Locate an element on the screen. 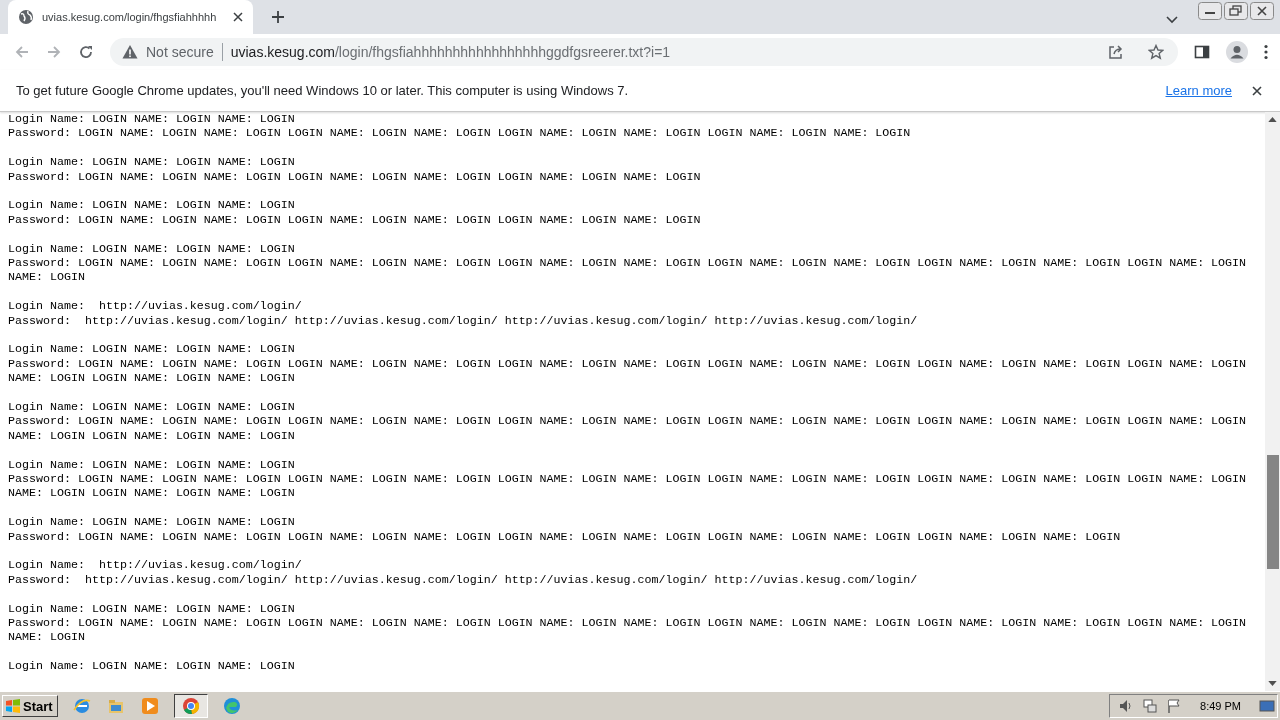 Image resolution: width=1280 pixels, height=720 pixels. caret-icon is located at coordinates (1172, 20).